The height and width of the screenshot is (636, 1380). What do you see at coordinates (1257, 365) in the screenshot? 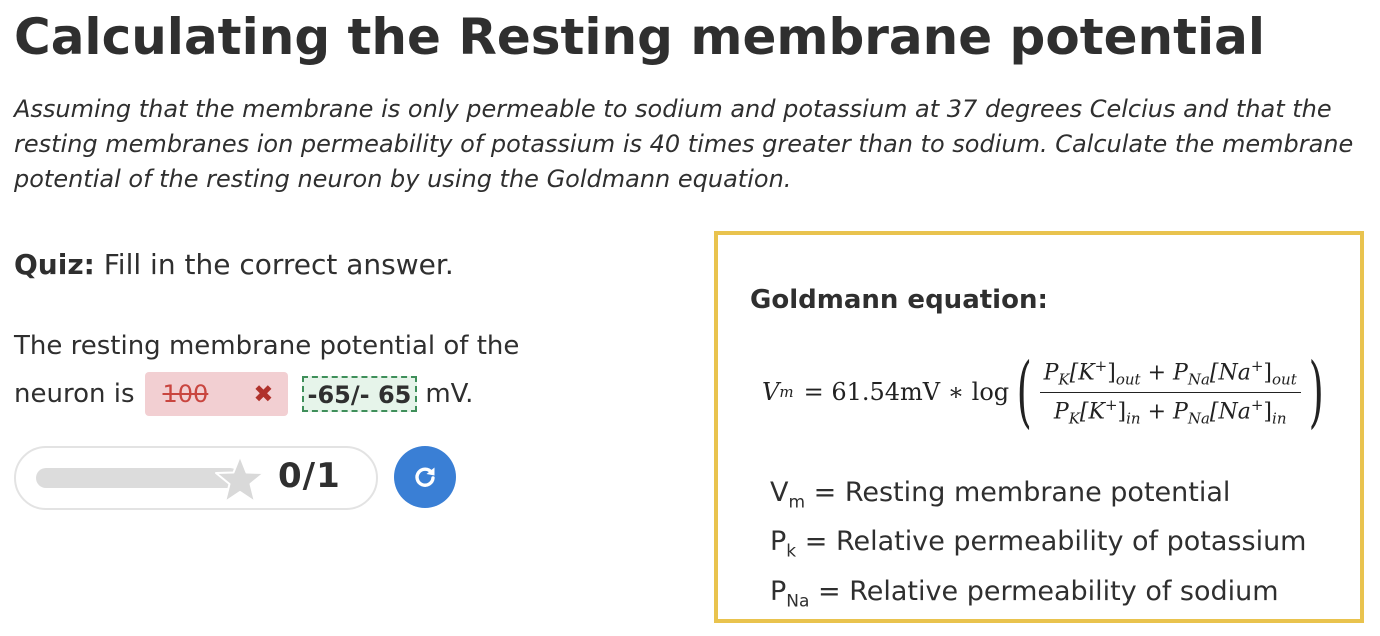
I see `eq-num-na-sup: +` at bounding box center [1257, 365].